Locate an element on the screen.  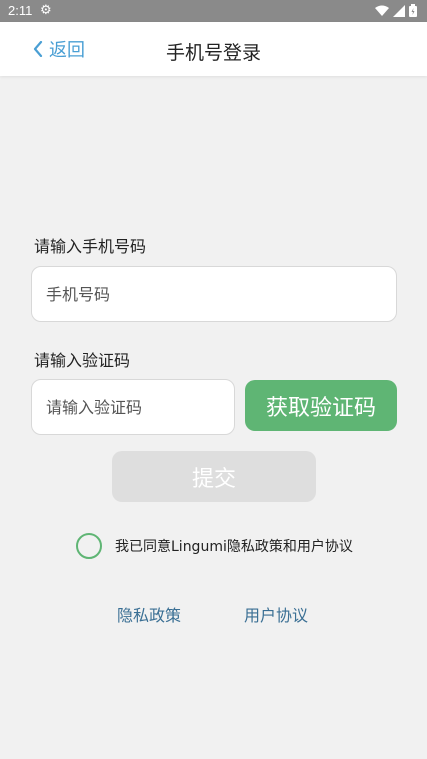
agreement-text: 我已同意Lingumi隐私政策和用户协议 is located at coordinates (234, 547).